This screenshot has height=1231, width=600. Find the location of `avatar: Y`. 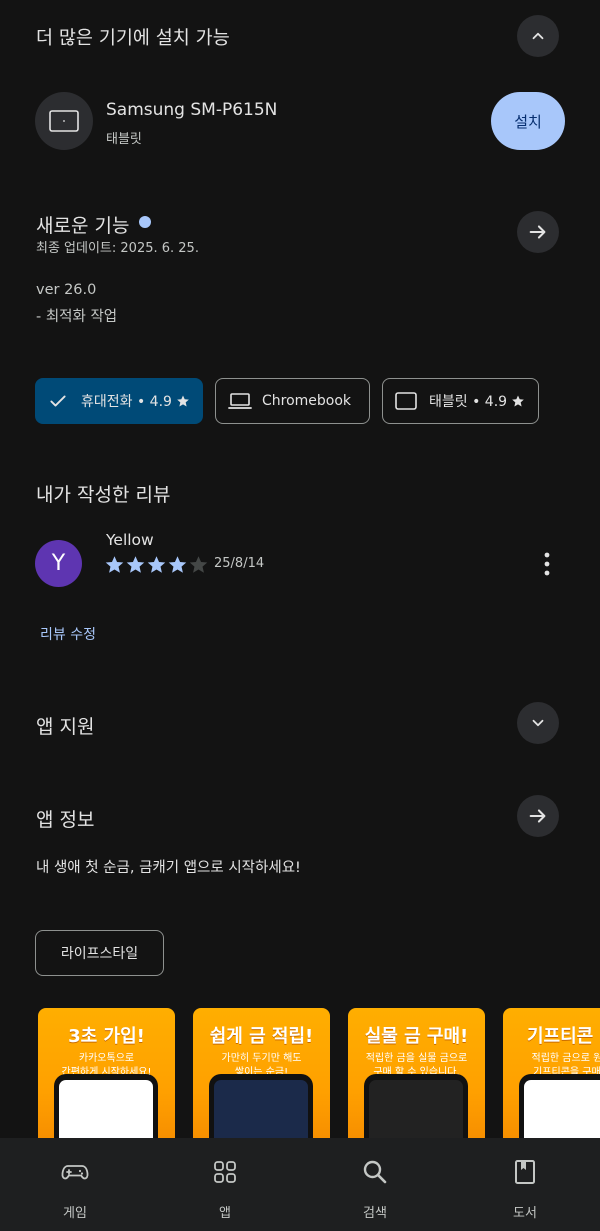

avatar: Y is located at coordinates (58, 563).